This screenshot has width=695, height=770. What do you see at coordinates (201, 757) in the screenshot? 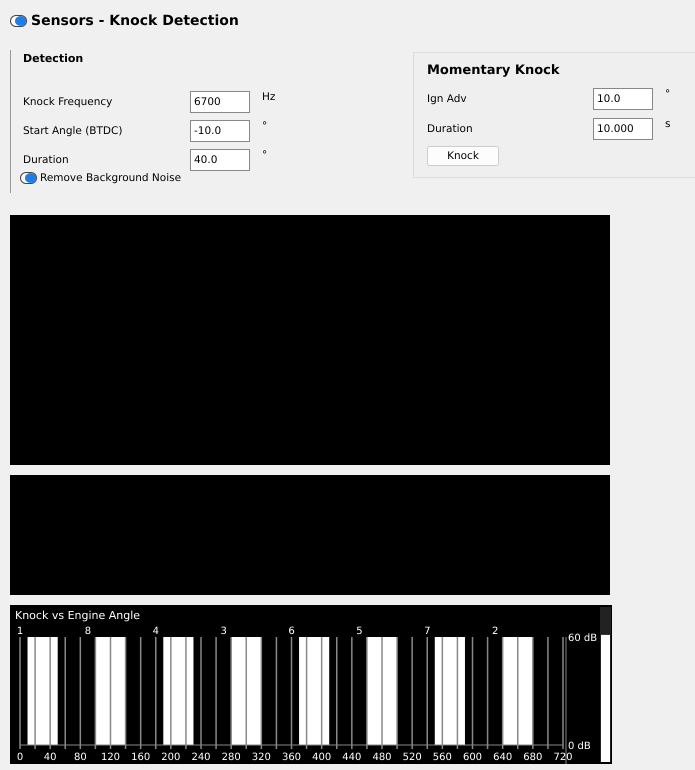
I see `tick-label: 240` at bounding box center [201, 757].